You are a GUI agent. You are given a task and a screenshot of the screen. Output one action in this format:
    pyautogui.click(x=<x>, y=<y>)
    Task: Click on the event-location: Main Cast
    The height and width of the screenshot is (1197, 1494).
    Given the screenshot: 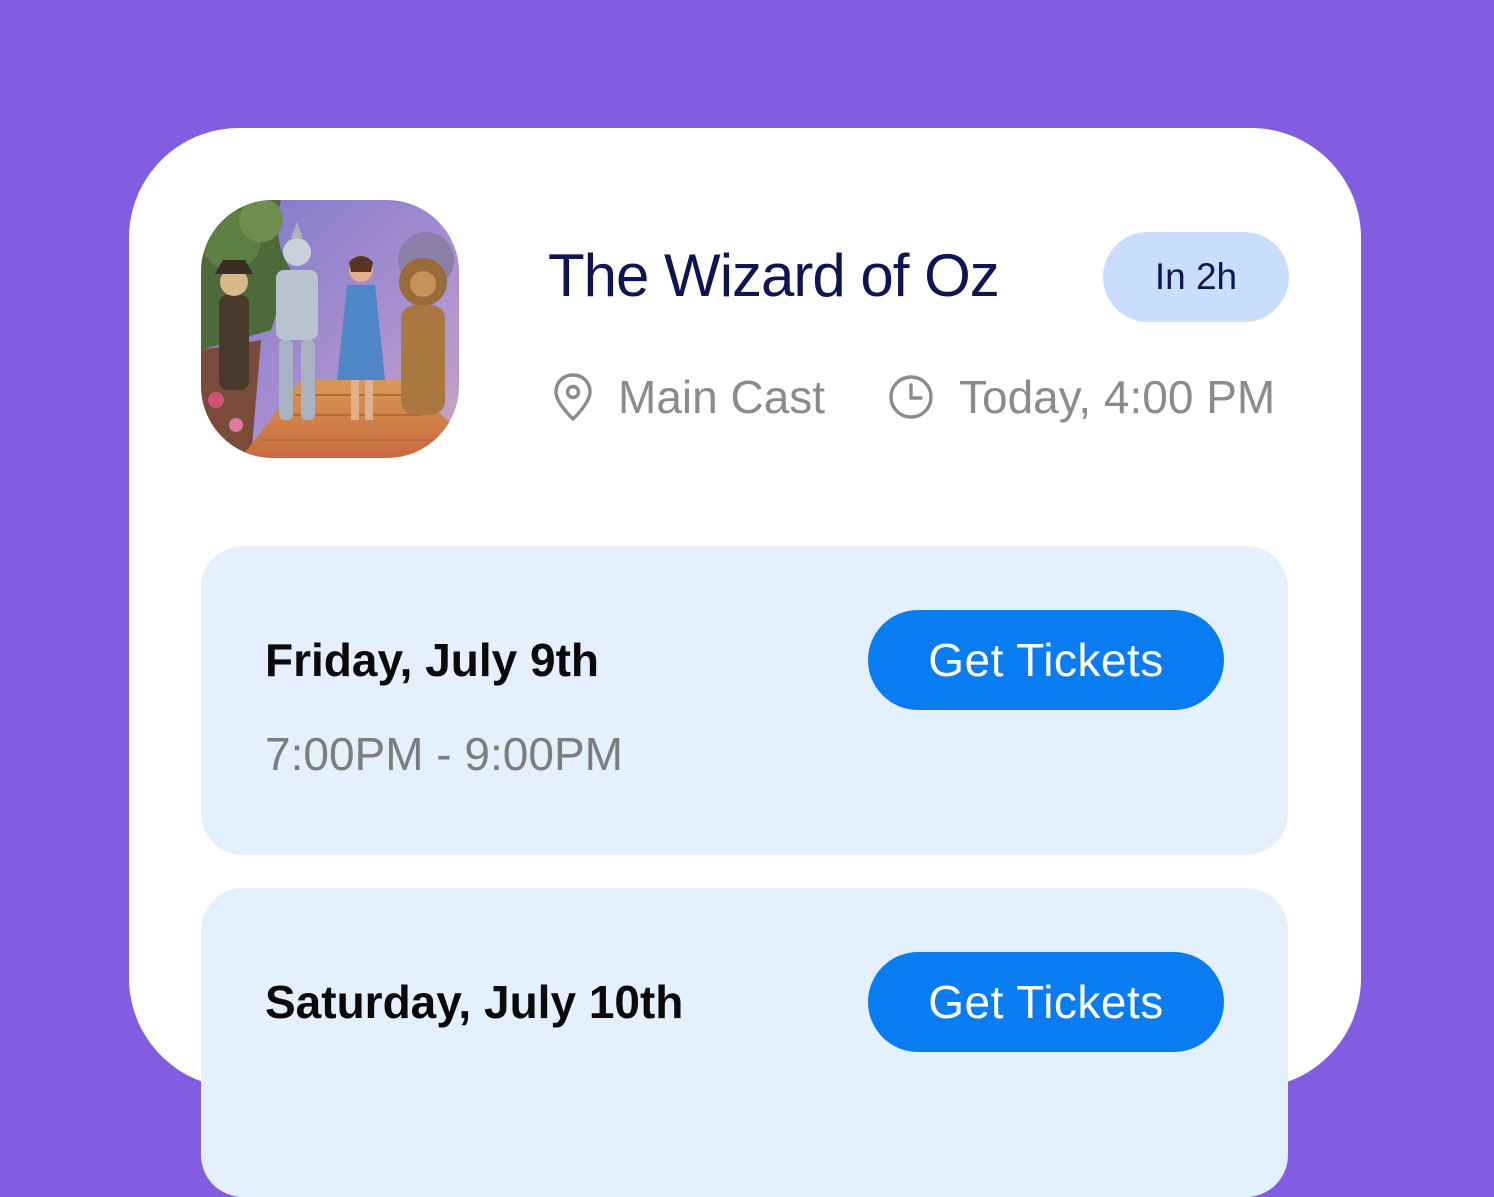 What is the action you would take?
    pyautogui.click(x=688, y=397)
    